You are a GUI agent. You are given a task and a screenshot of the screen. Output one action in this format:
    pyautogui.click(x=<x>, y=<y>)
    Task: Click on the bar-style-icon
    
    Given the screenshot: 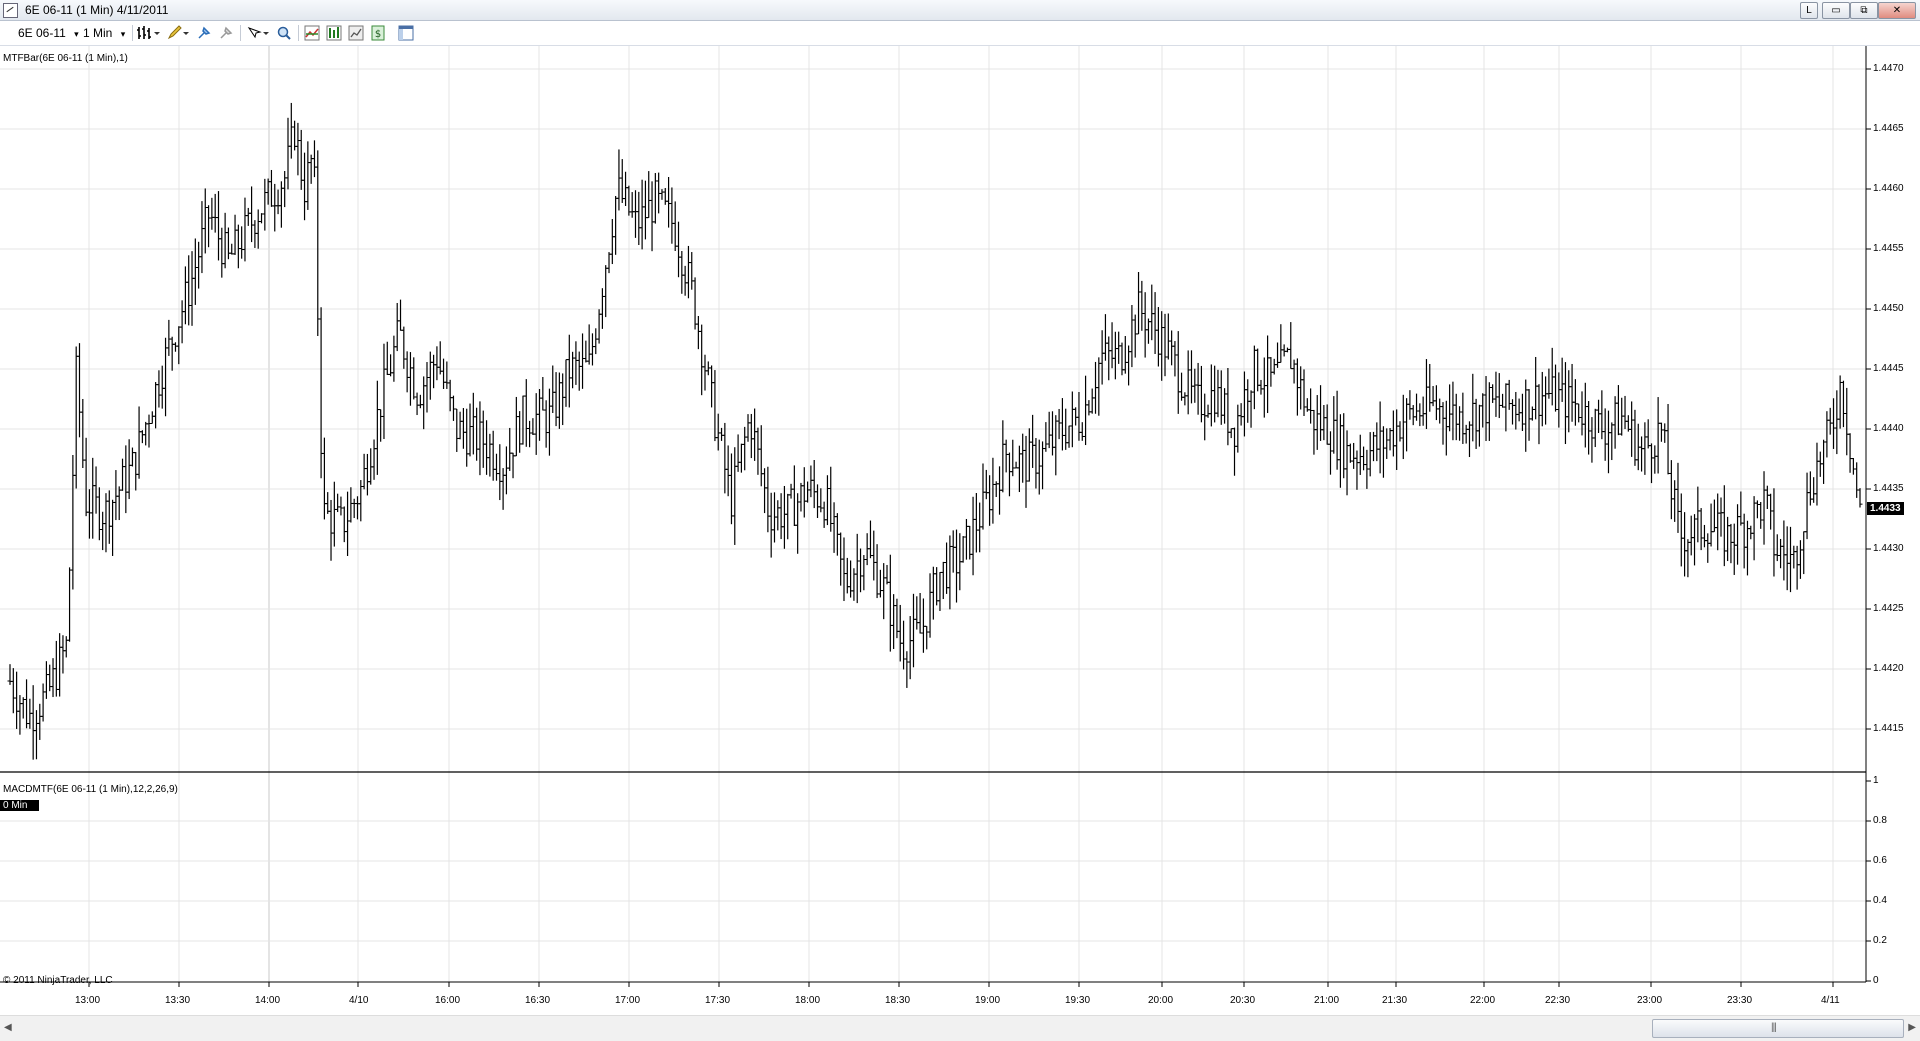 What is the action you would take?
    pyautogui.click(x=149, y=33)
    